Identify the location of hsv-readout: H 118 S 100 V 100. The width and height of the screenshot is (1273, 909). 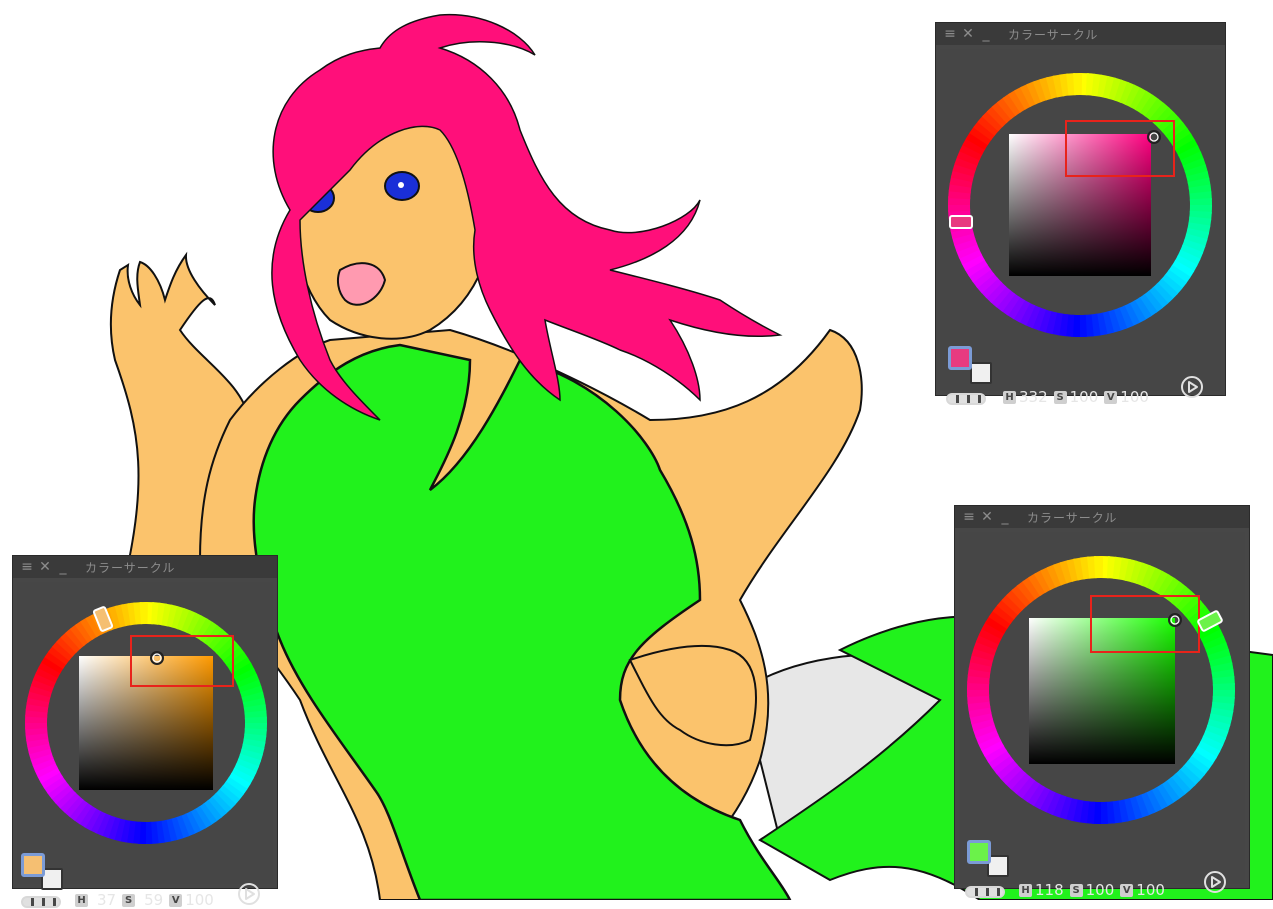
(1093, 890).